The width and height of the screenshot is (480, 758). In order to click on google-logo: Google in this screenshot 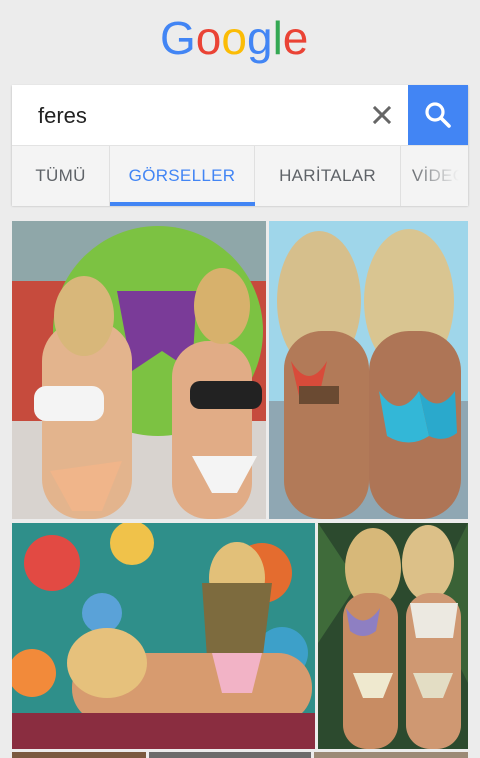, I will do `click(240, 38)`.